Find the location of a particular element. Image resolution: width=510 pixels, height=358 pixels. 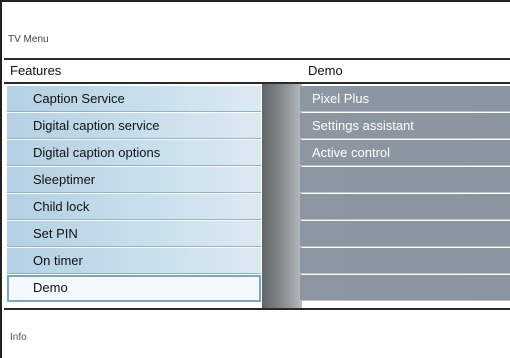

features-column-header: Features is located at coordinates (36, 70).